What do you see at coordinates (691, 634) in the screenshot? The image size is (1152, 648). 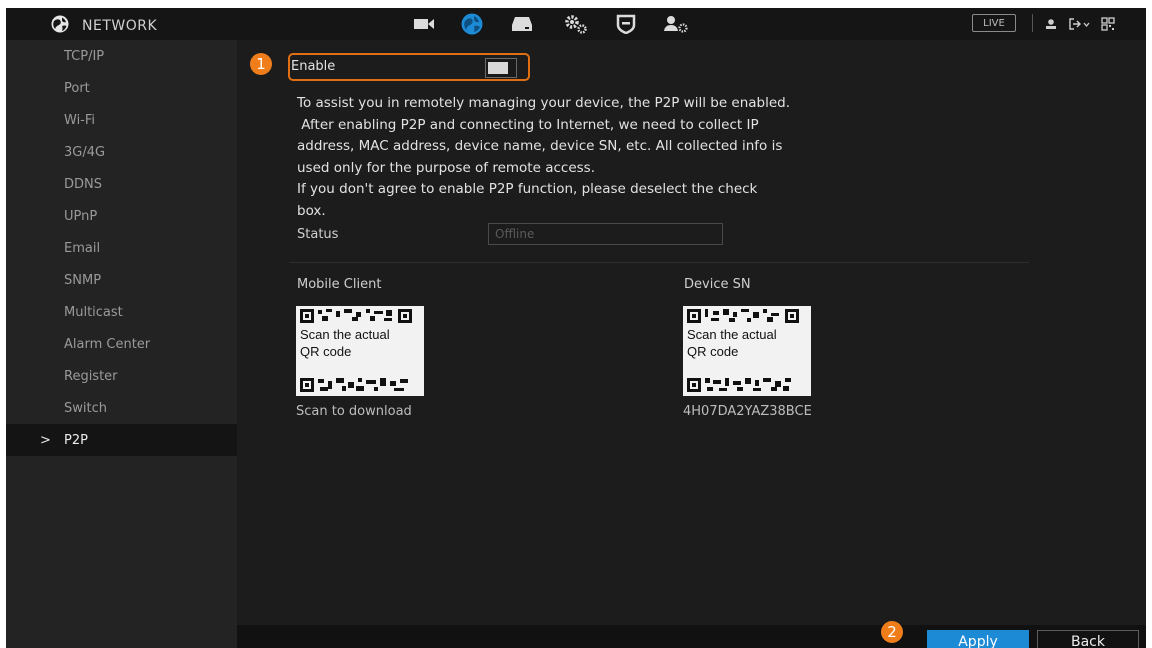 I see `bottom-bar: 2 Apply Back` at bounding box center [691, 634].